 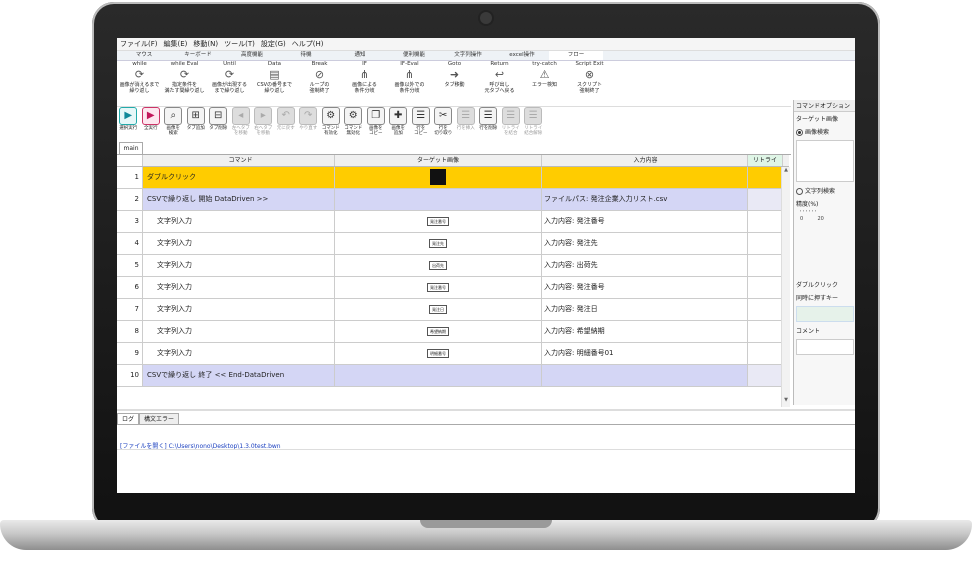 I want to click on table-row: 7 文字列入力 発注日 入力内容: 発注日, so click(x=453, y=310).